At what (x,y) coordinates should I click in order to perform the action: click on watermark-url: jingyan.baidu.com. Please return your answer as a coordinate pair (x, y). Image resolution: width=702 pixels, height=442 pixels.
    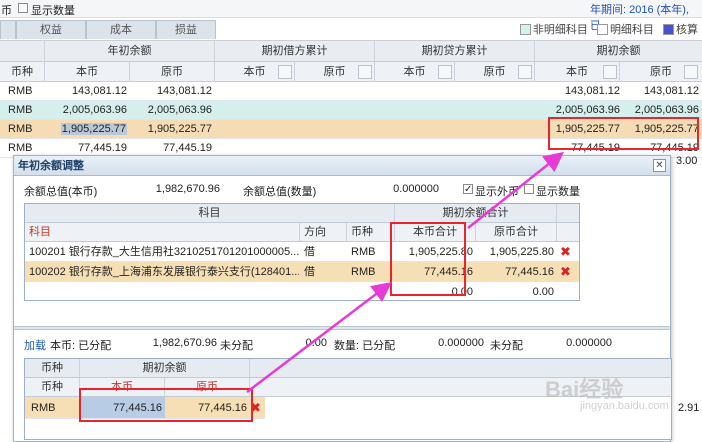
    Looking at the image, I should click on (624, 406).